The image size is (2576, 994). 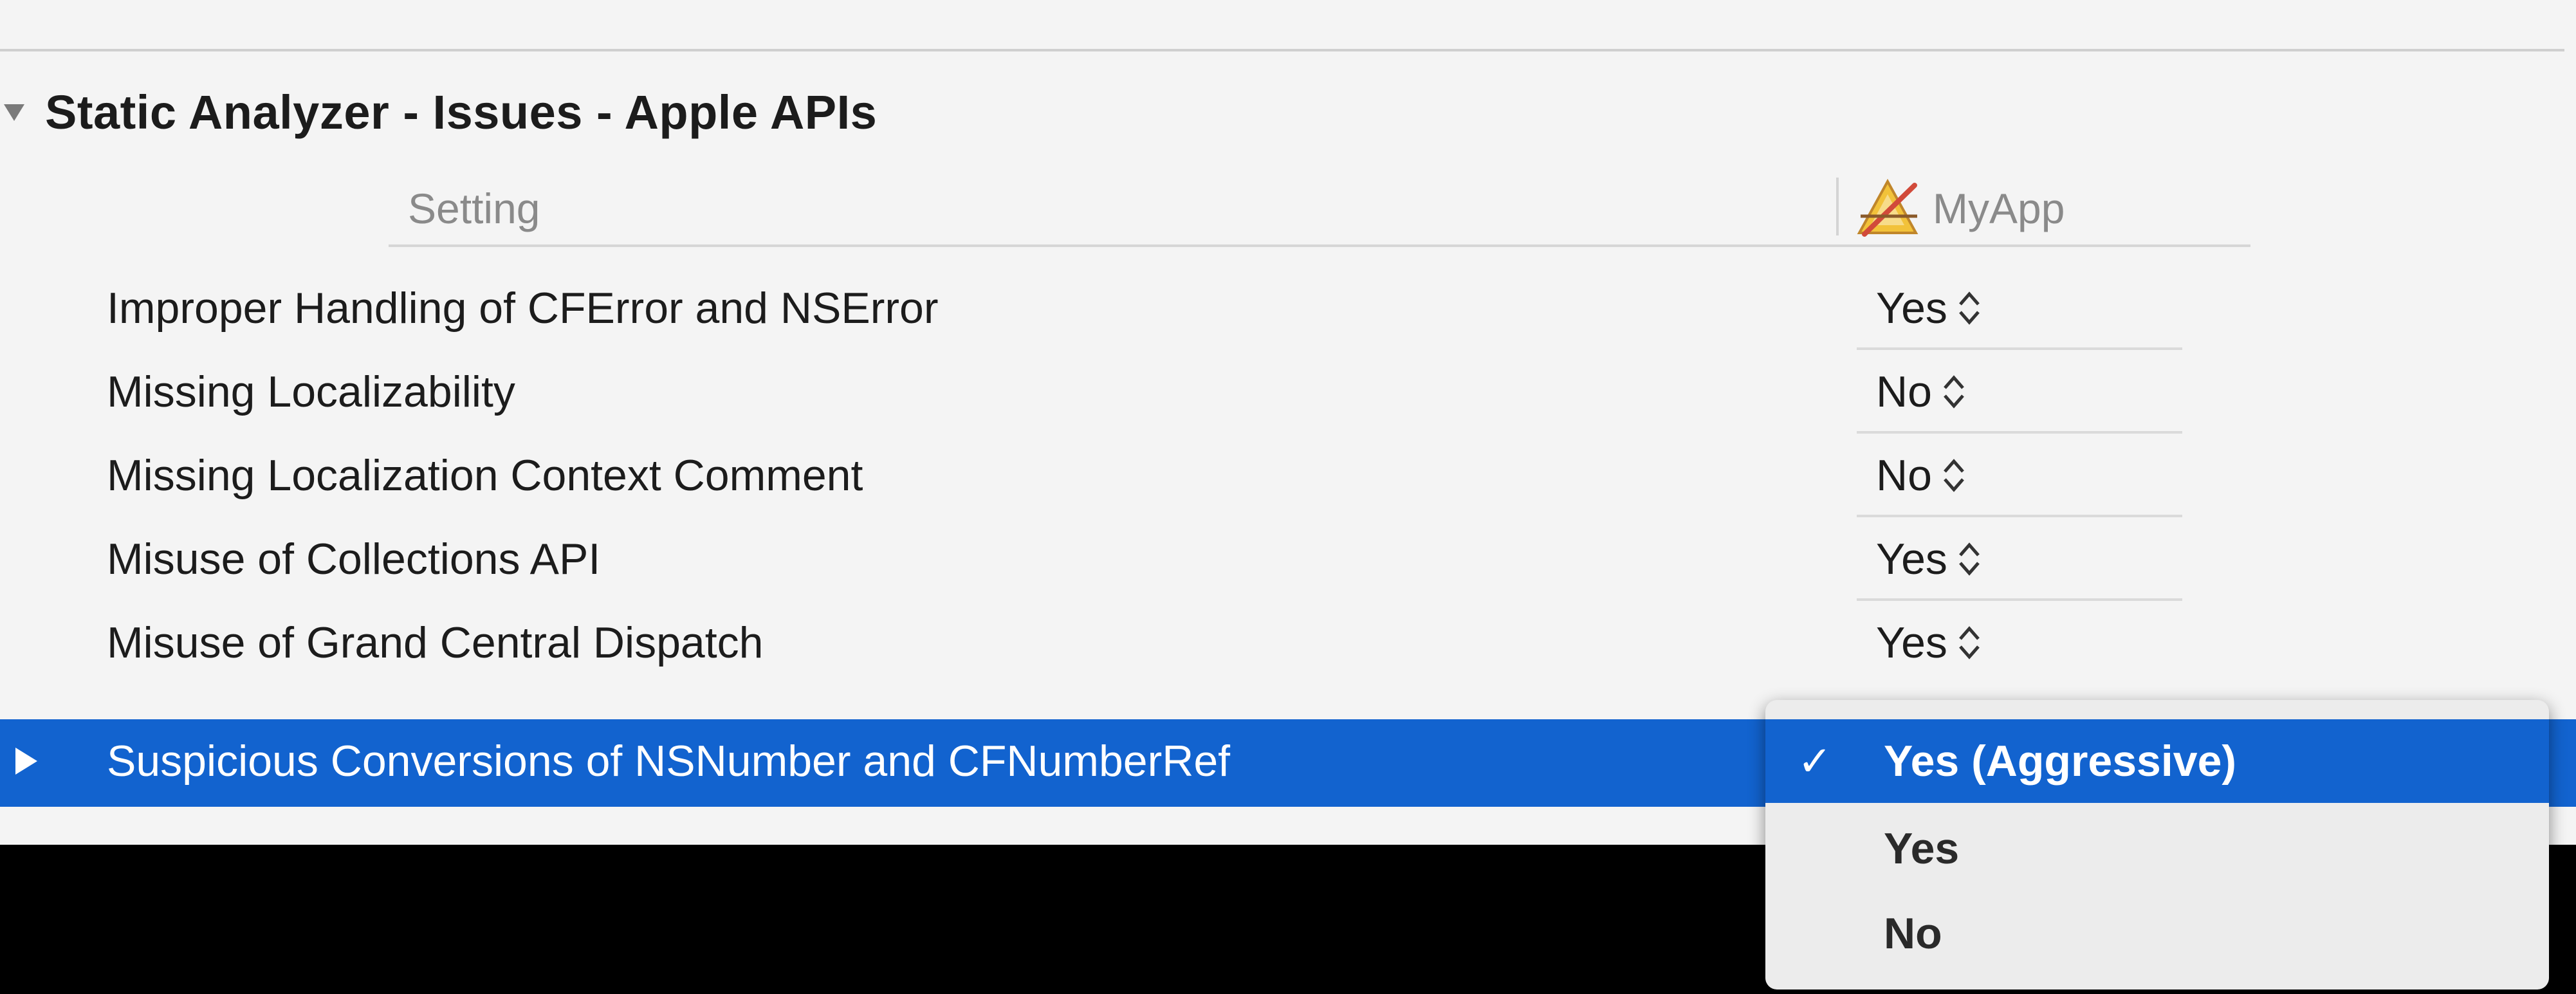 I want to click on setting-label: Misuse of Grand Central Dispatch, so click(x=435, y=642).